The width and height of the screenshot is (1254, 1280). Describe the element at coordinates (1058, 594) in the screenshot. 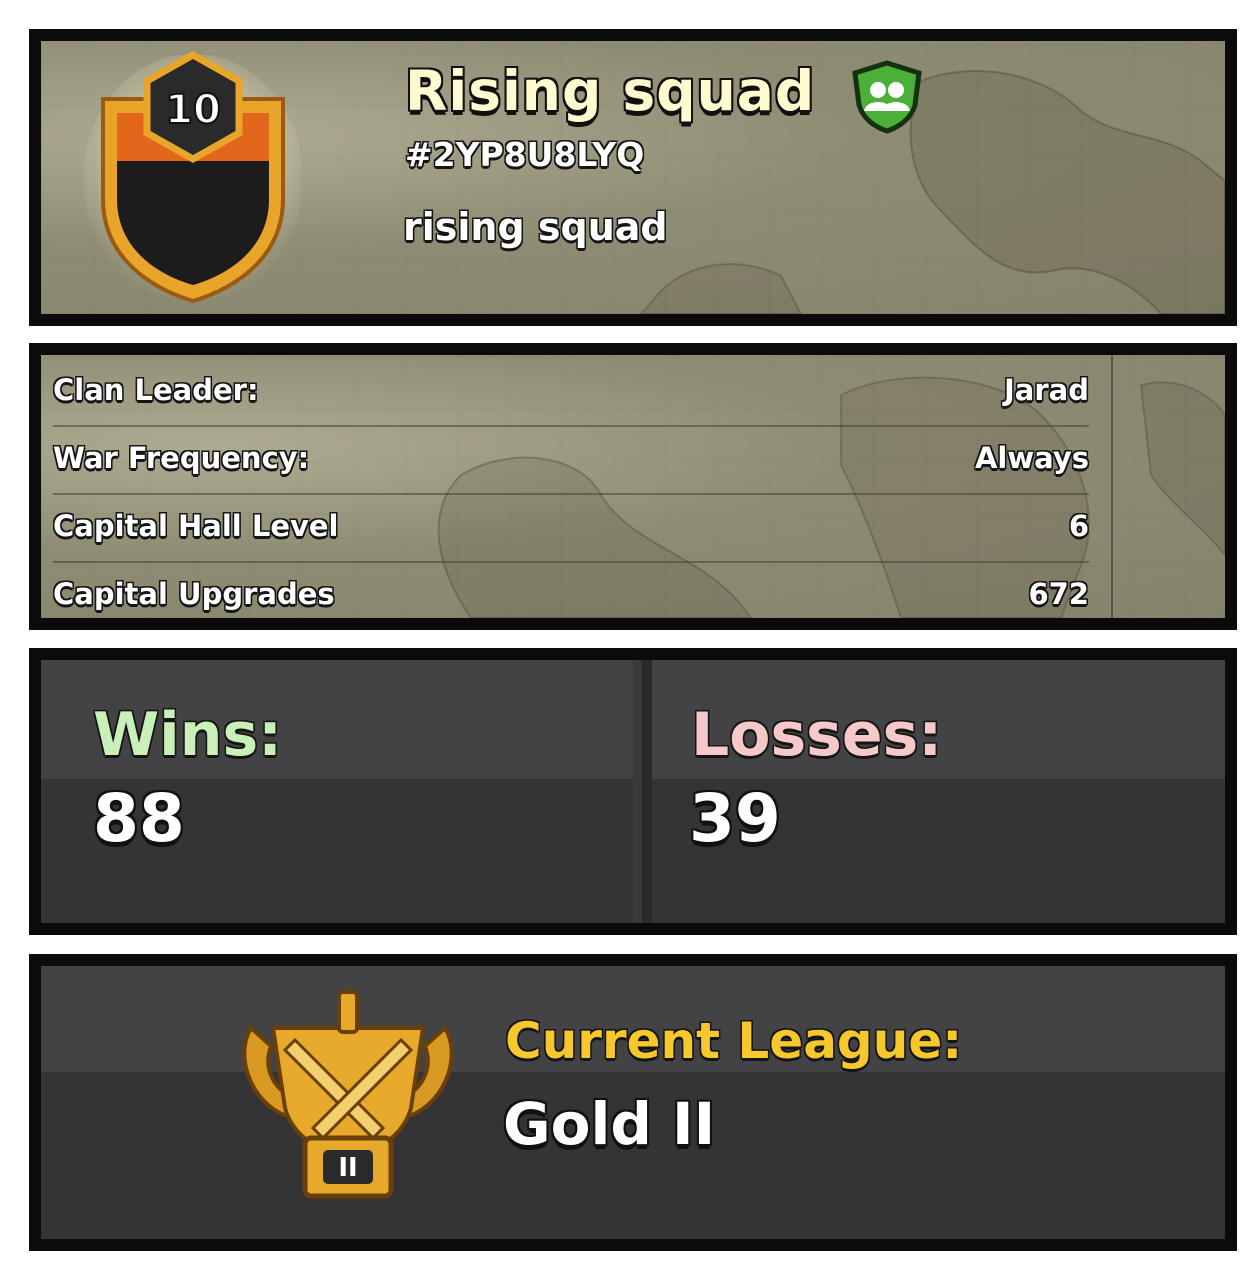

I see `detail-value: 672` at that location.